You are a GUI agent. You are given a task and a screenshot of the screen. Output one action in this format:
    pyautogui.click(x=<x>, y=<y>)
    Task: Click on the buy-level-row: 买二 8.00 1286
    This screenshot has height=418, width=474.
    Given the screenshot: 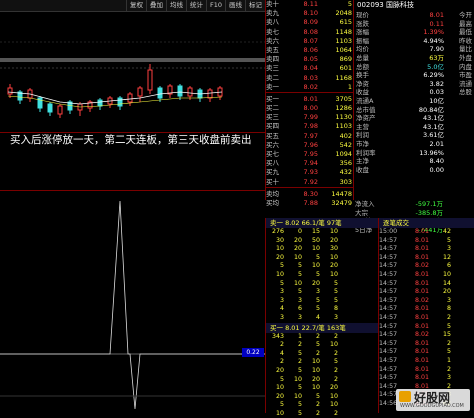 What is the action you would take?
    pyautogui.click(x=310, y=108)
    